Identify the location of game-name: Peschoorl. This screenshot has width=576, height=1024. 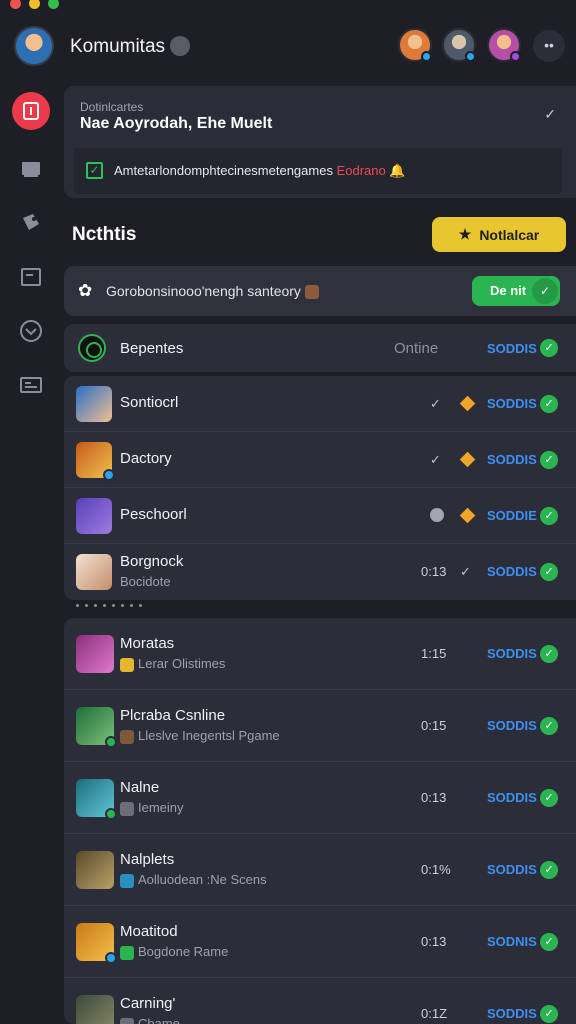
(153, 514).